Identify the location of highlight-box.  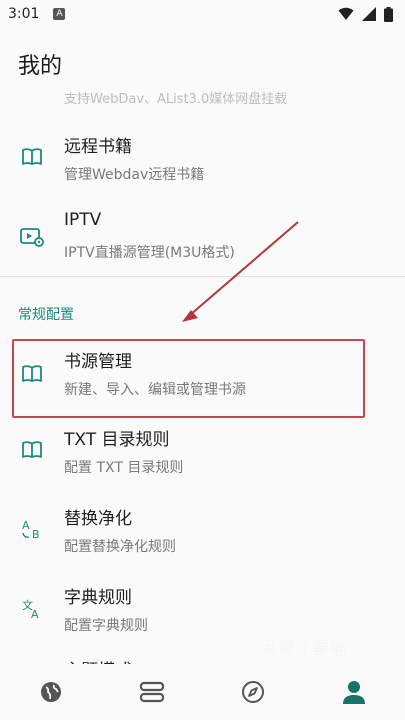
(188, 378).